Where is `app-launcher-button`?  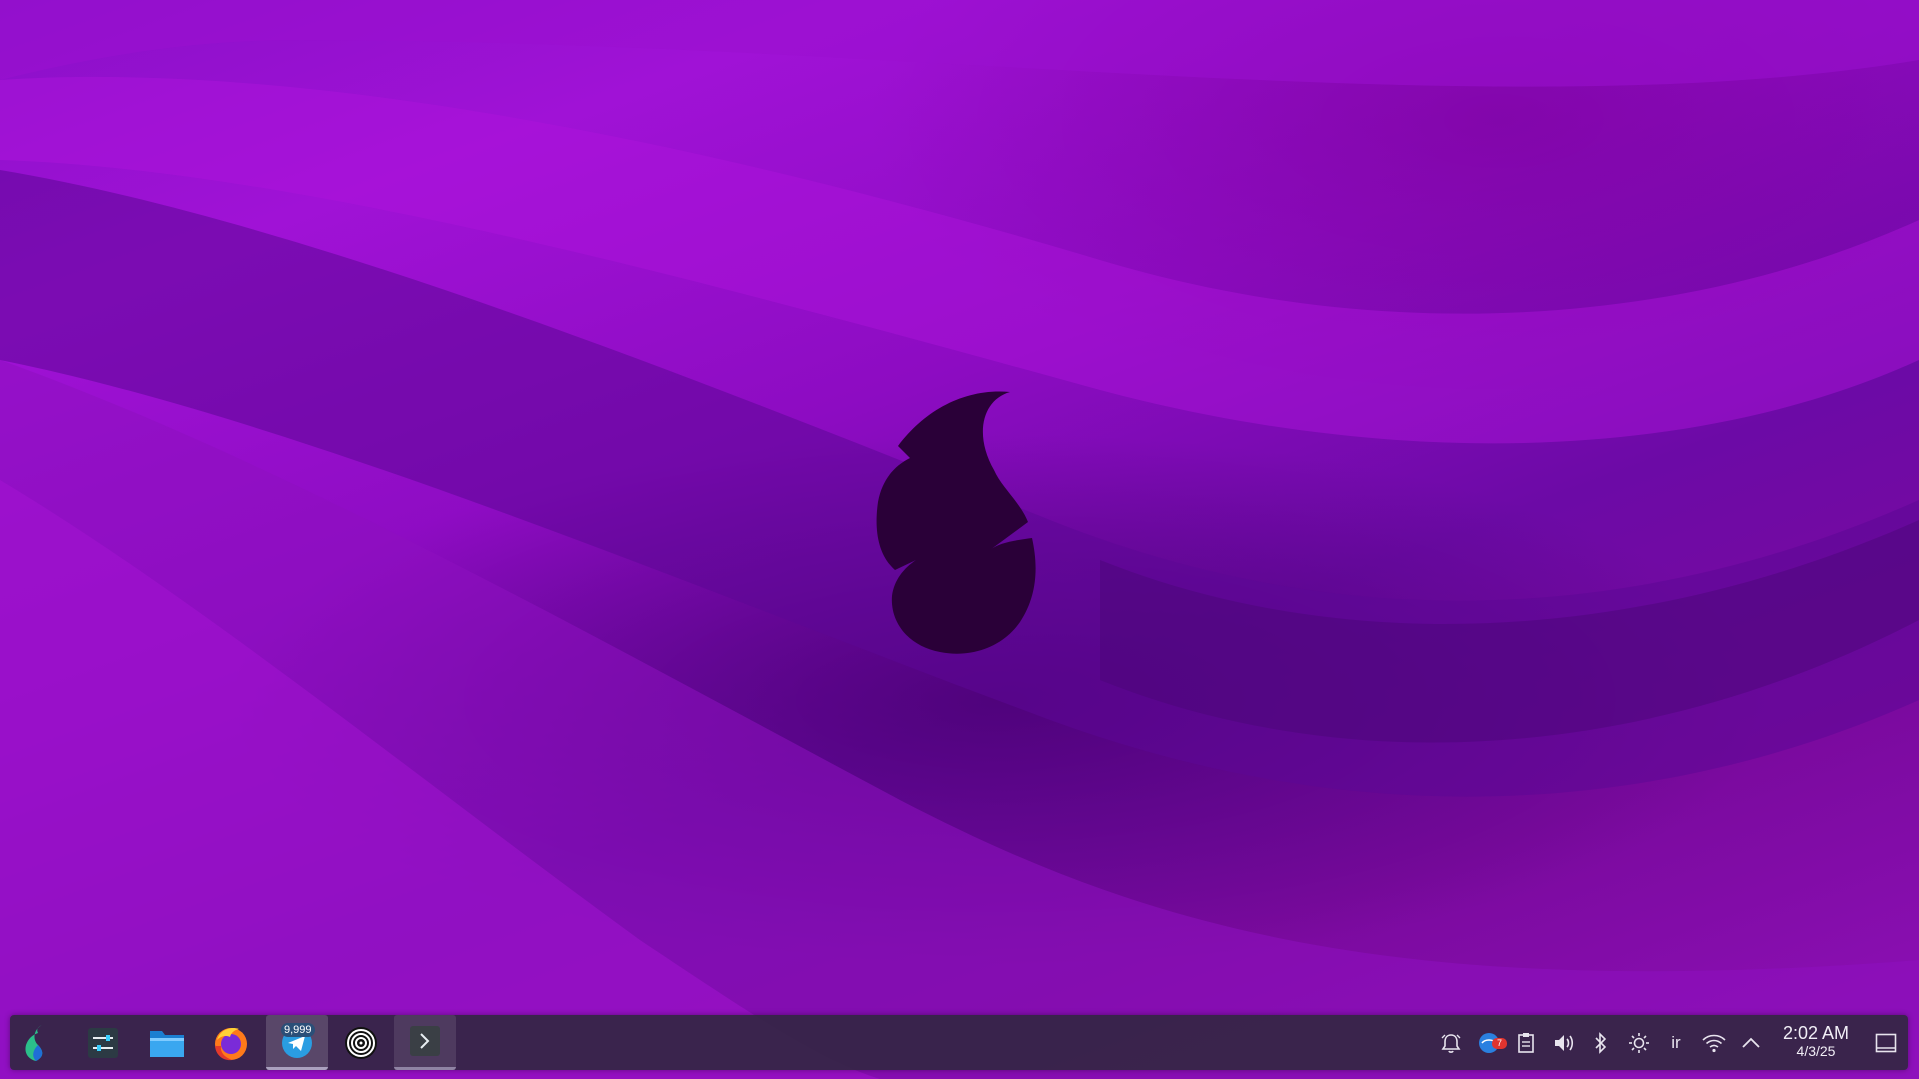 app-launcher-button is located at coordinates (36, 1042).